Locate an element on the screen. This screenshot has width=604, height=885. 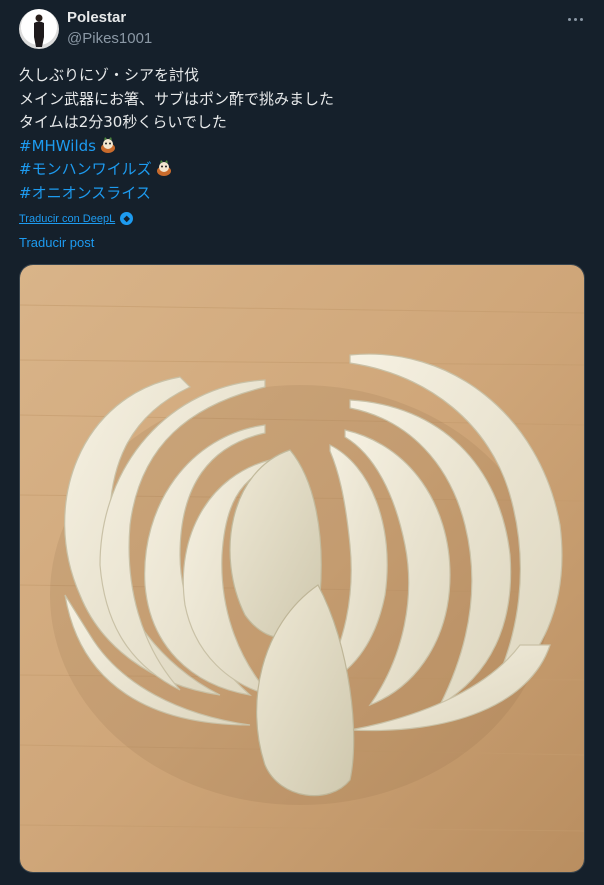
deepl-icon: ◆ is located at coordinates (127, 218).